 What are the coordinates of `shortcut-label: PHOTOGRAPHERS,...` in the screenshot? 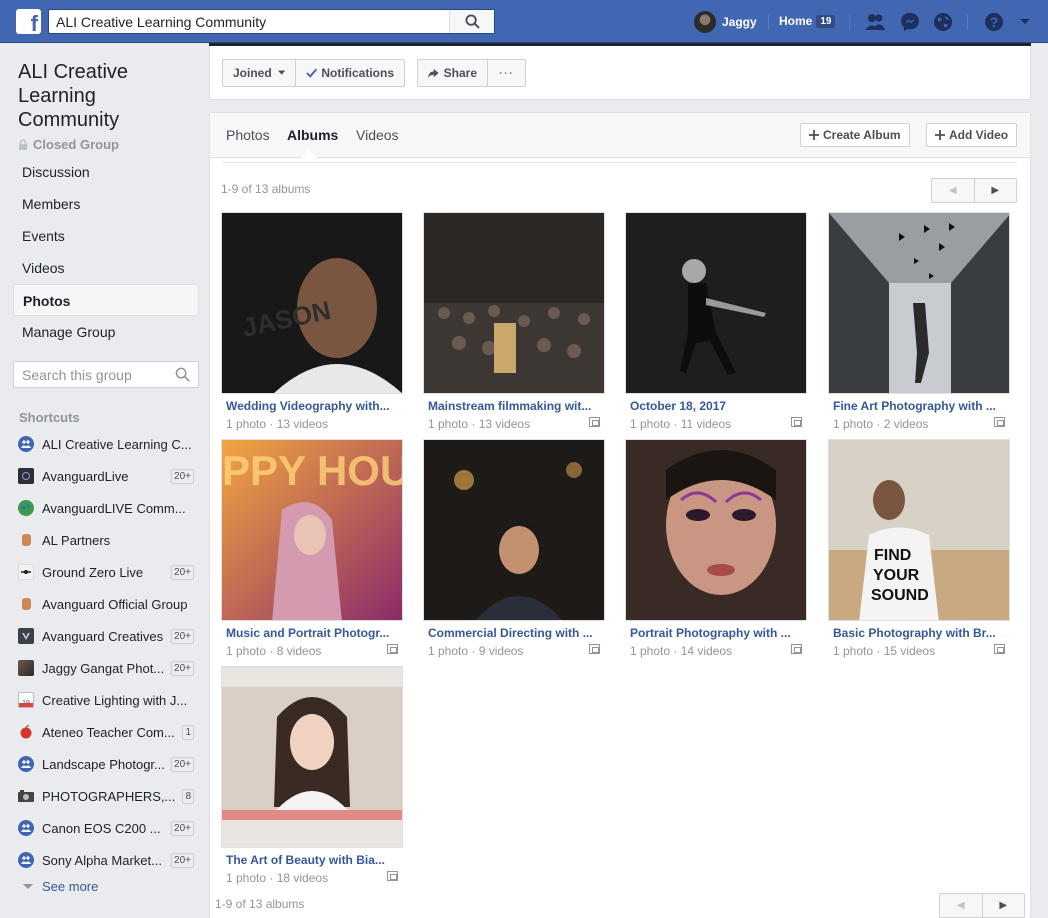 It's located at (109, 796).